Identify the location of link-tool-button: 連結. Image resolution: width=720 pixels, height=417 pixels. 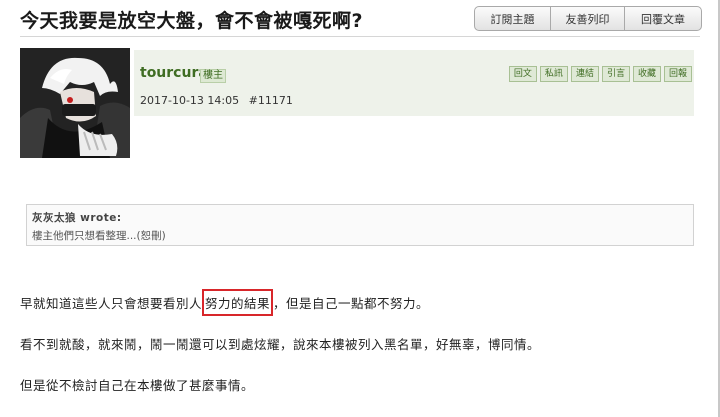
(584, 74).